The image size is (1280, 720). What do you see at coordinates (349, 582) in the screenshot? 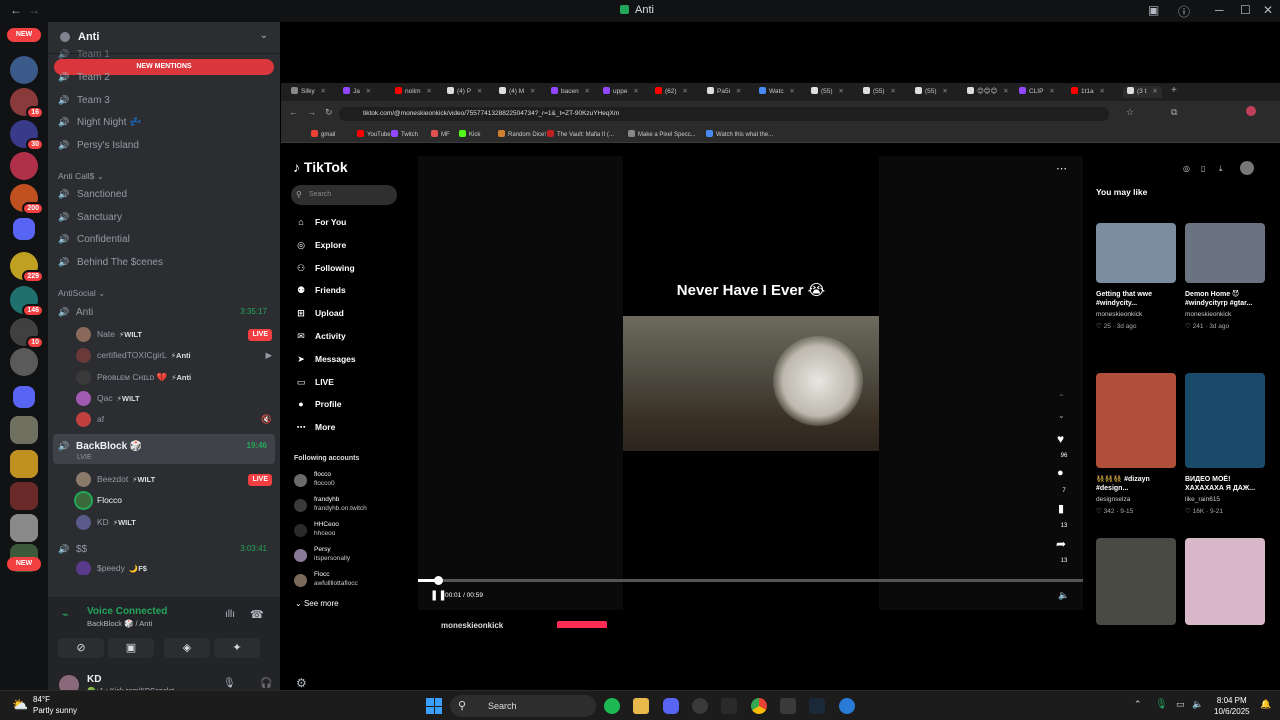
I see `following-account: Flocc awfullllottaflocc` at bounding box center [349, 582].